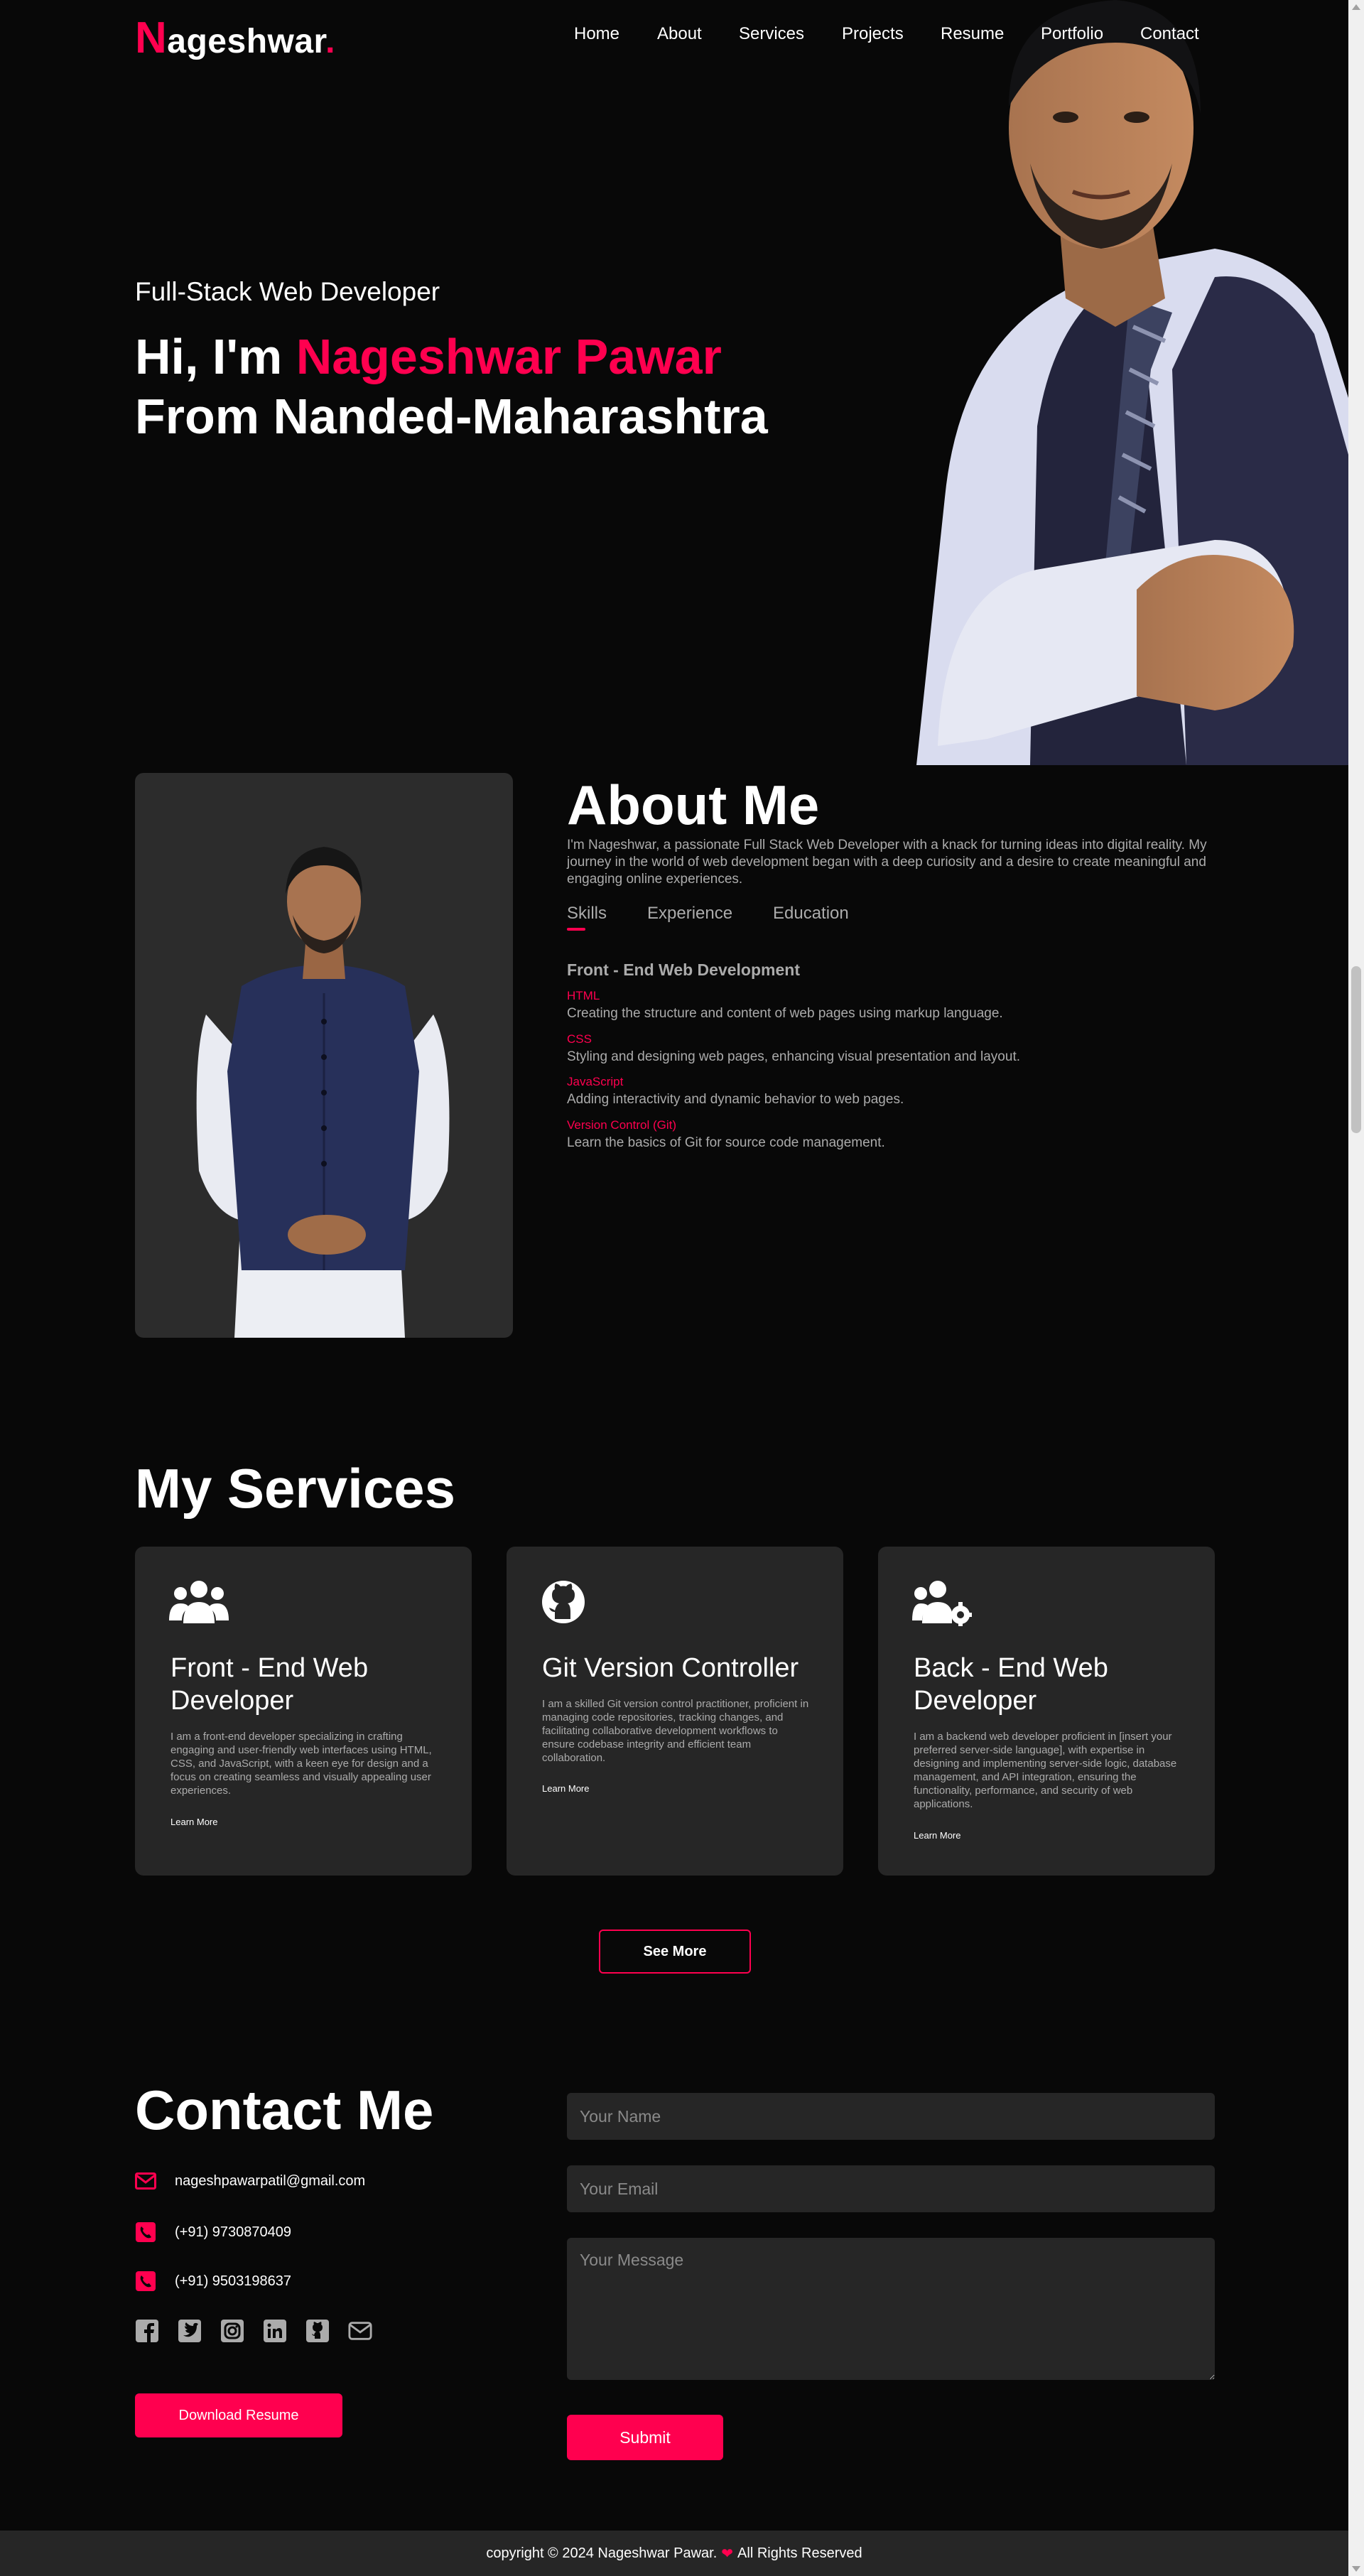 The width and height of the screenshot is (1364, 2576). I want to click on twitter-icon, so click(190, 2331).